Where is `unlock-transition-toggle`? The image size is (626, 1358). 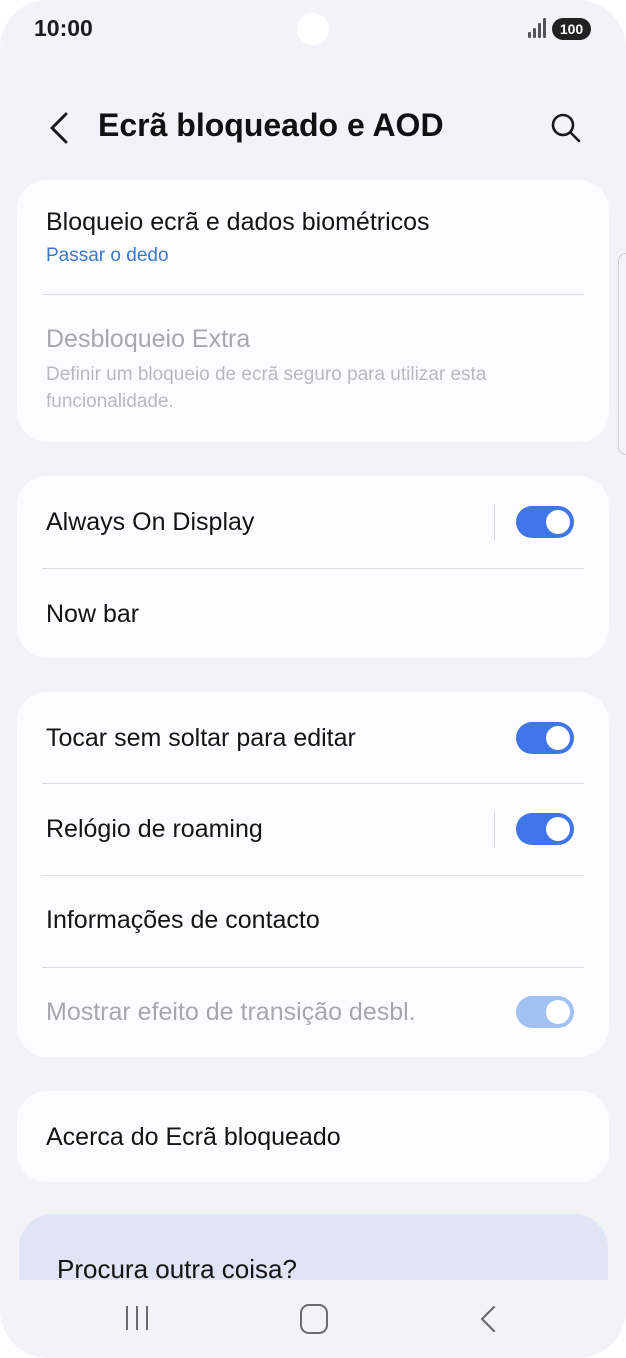 unlock-transition-toggle is located at coordinates (545, 1012).